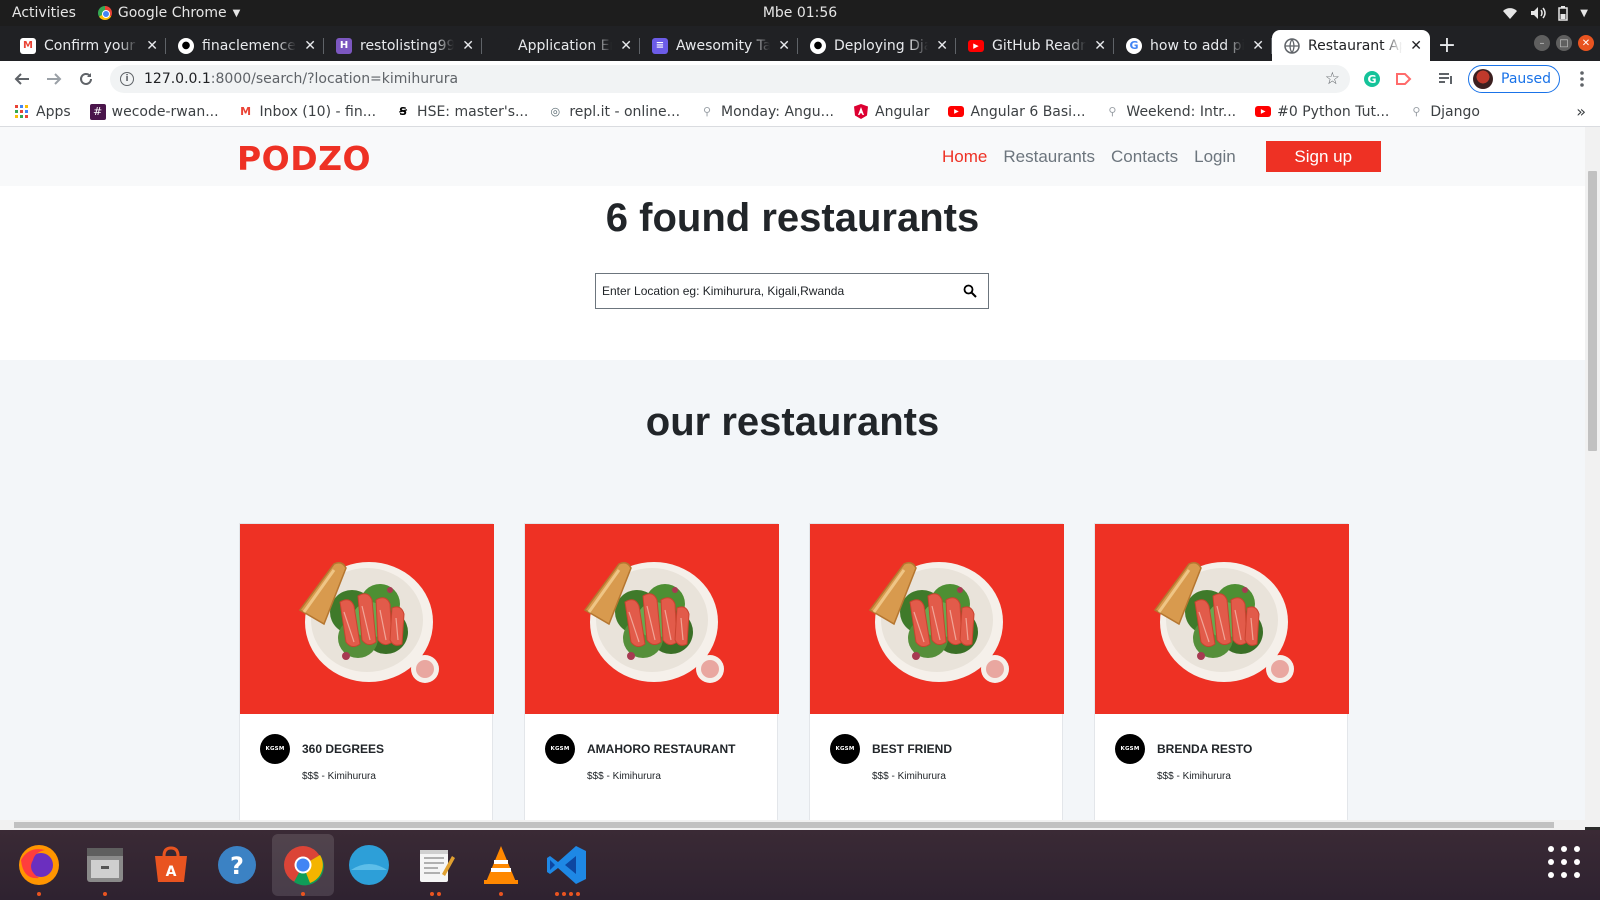 This screenshot has width=1600, height=900. Describe the element at coordinates (42, 112) in the screenshot. I see `bookmark-apps: Apps` at that location.